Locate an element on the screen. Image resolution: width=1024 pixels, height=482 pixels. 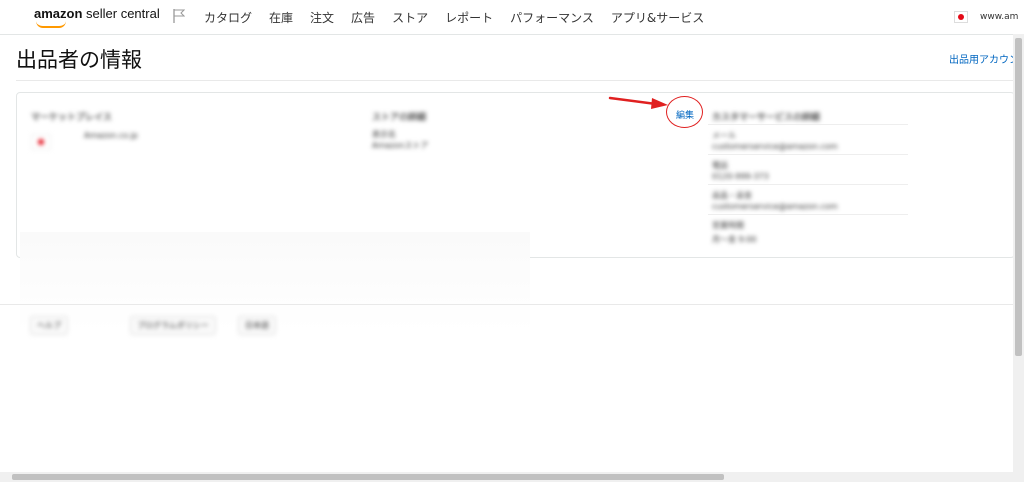
page-title: 出品者の情報 is located at coordinates (79, 60).